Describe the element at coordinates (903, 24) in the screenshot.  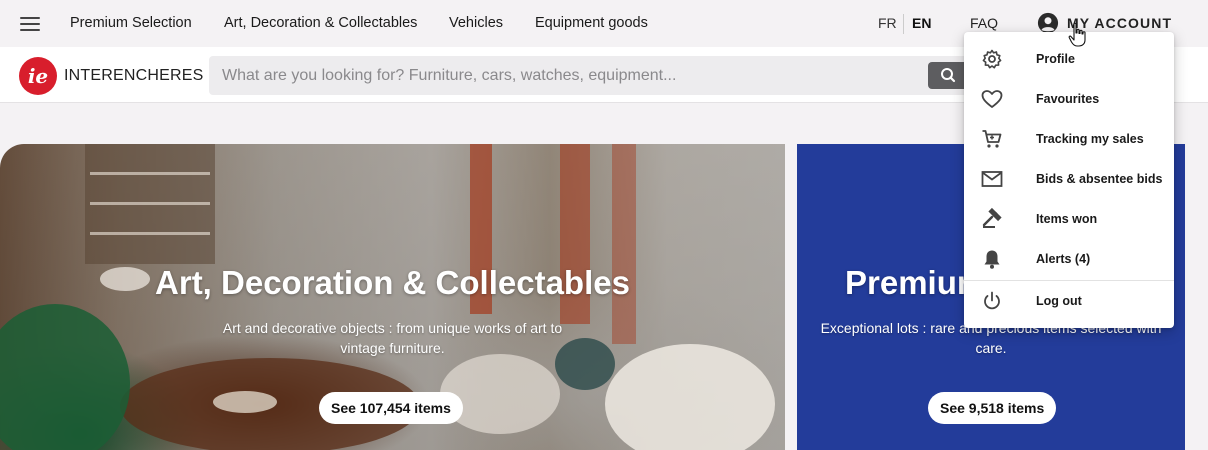
I see `language-divider` at that location.